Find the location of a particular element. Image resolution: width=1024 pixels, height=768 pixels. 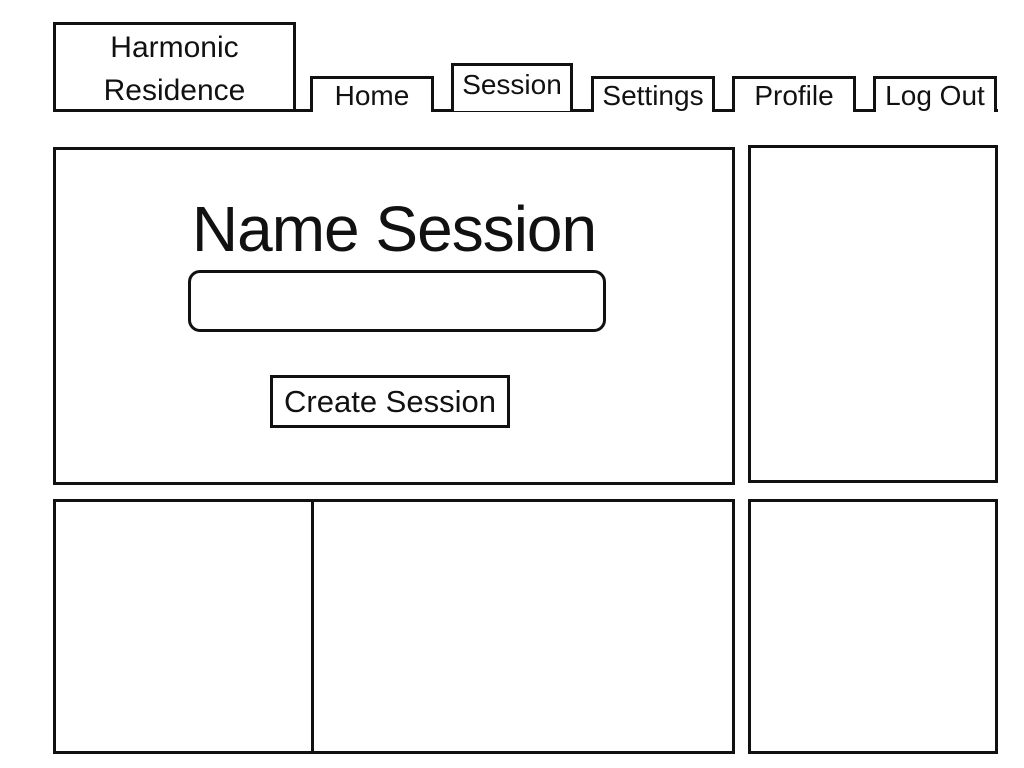

tab-session: Session is located at coordinates (512, 87).